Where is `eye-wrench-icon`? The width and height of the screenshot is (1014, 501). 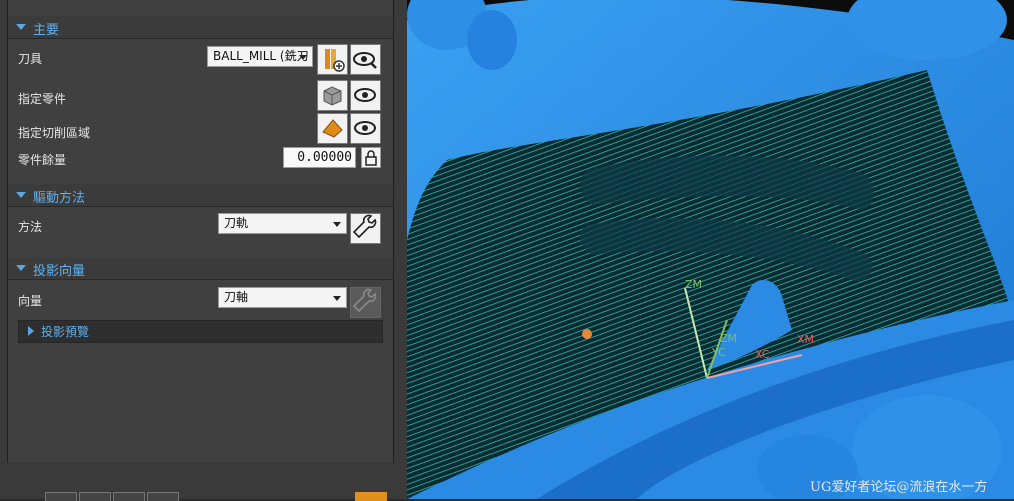 eye-wrench-icon is located at coordinates (365, 60).